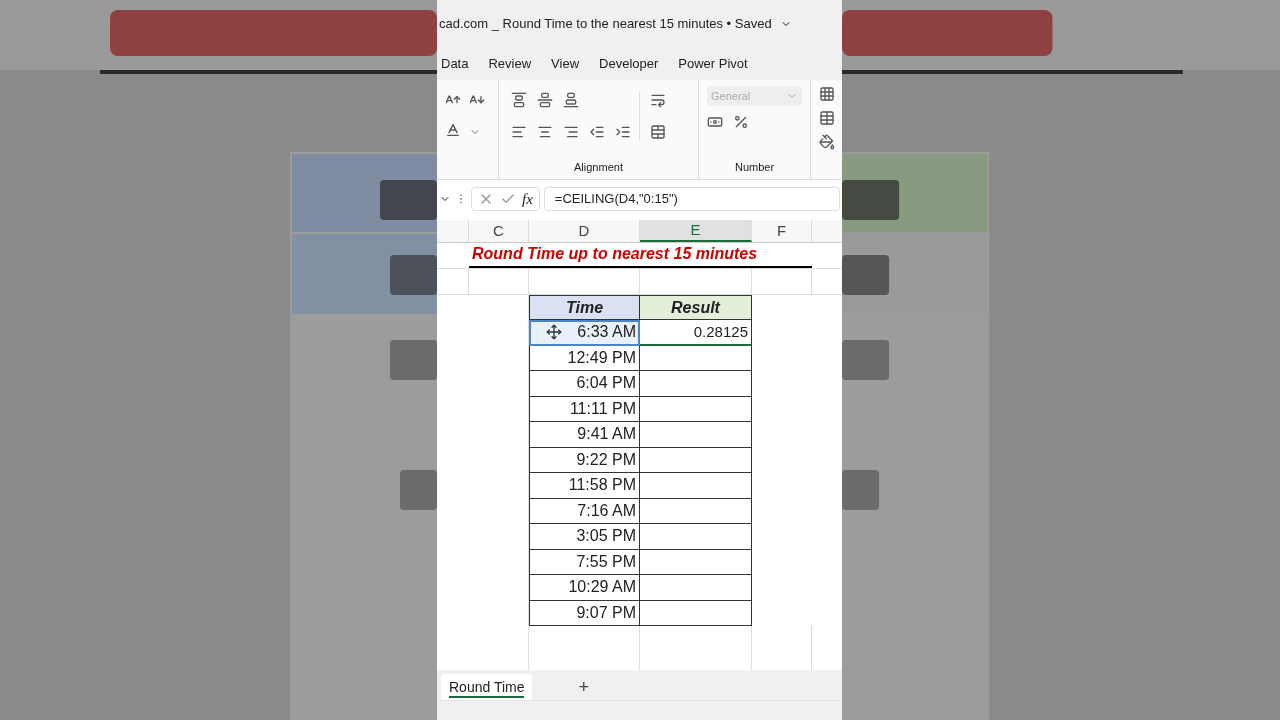 This screenshot has width=1280, height=720. Describe the element at coordinates (584, 435) in the screenshot. I see `table-cell: 9:41 AM` at that location.